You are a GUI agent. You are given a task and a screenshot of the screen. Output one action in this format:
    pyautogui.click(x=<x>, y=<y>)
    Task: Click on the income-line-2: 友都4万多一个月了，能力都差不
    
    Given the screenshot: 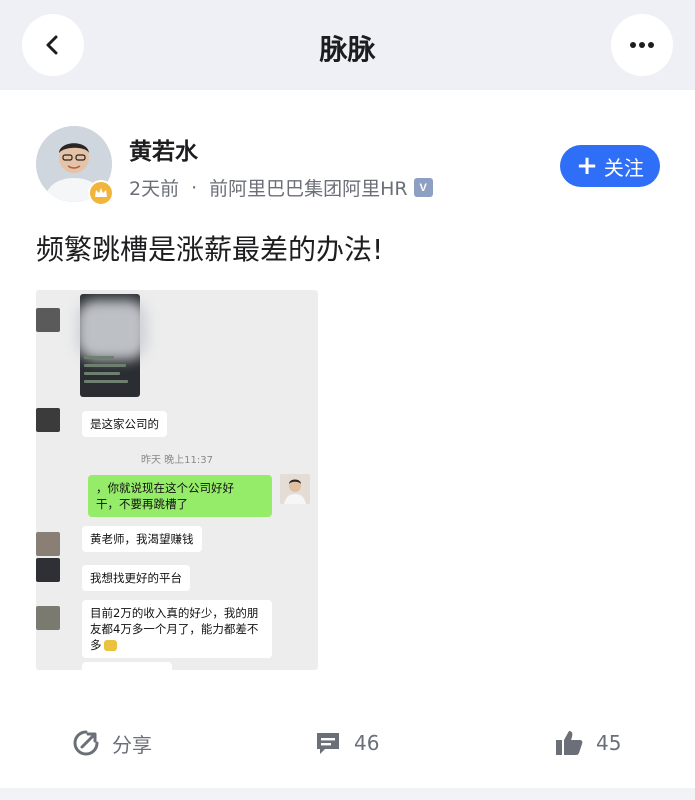 What is the action you would take?
    pyautogui.click(x=174, y=629)
    